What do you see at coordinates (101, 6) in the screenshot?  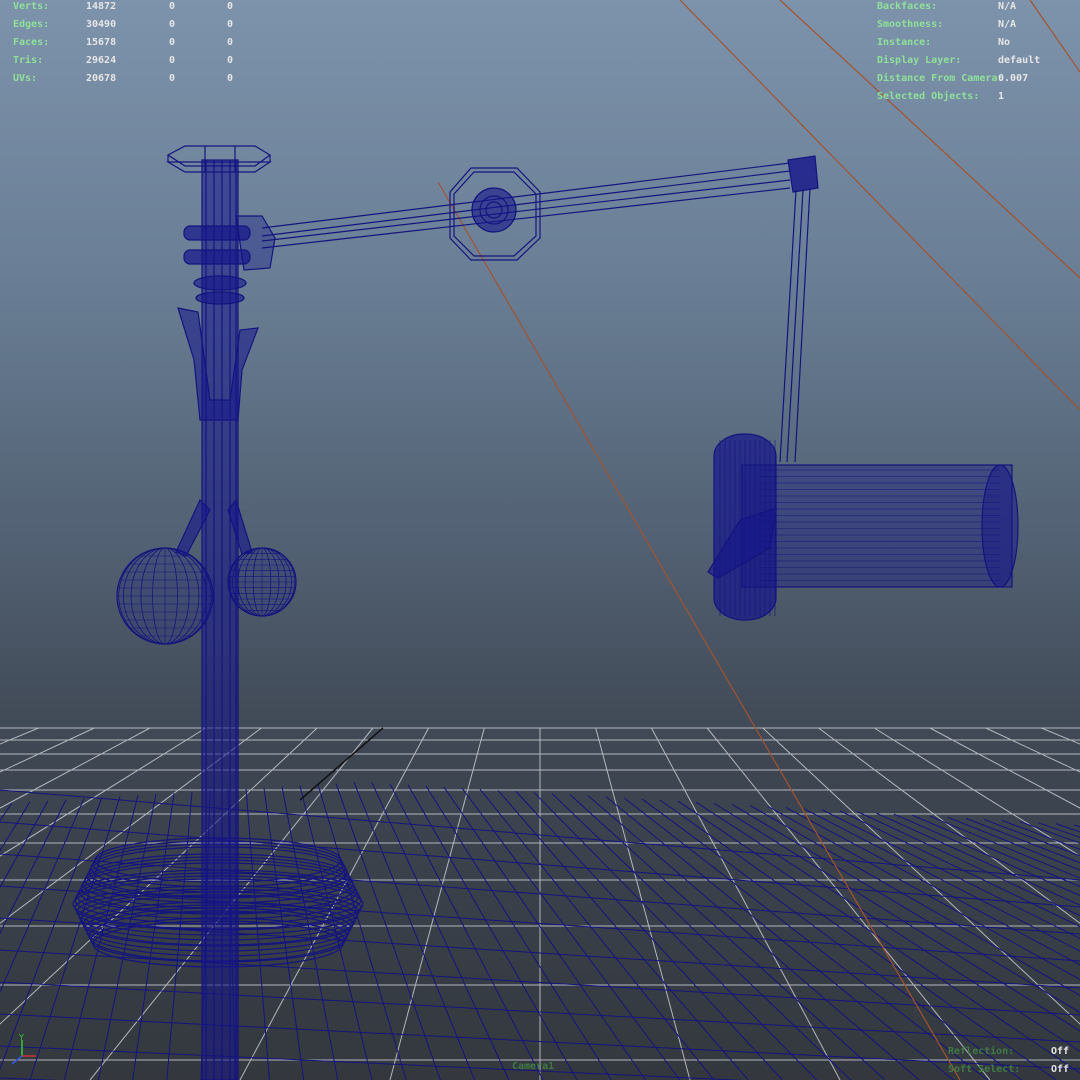 I see `stat-value: 14872` at bounding box center [101, 6].